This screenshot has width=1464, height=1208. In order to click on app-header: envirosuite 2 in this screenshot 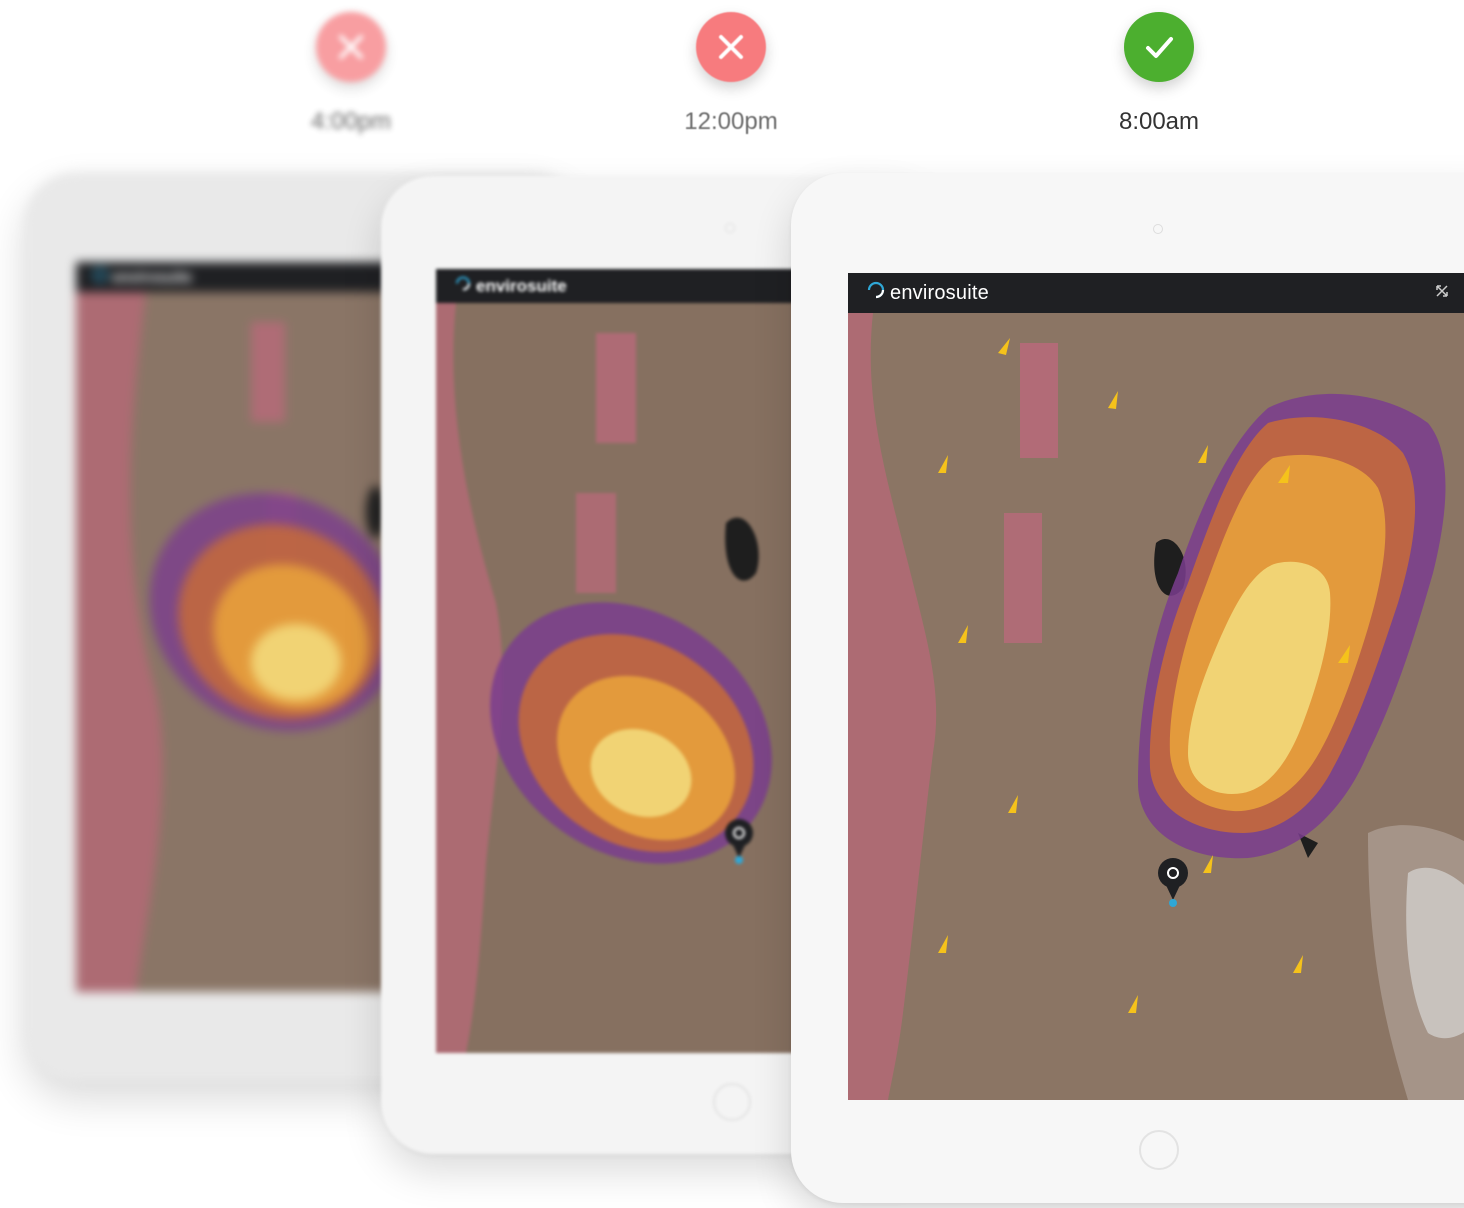, I will do `click(1156, 293)`.